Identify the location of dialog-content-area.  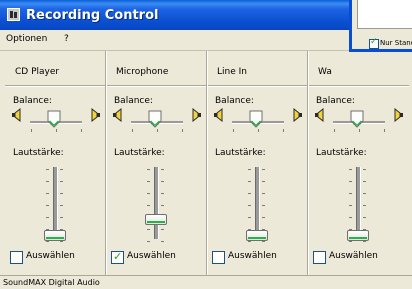
(384, 14).